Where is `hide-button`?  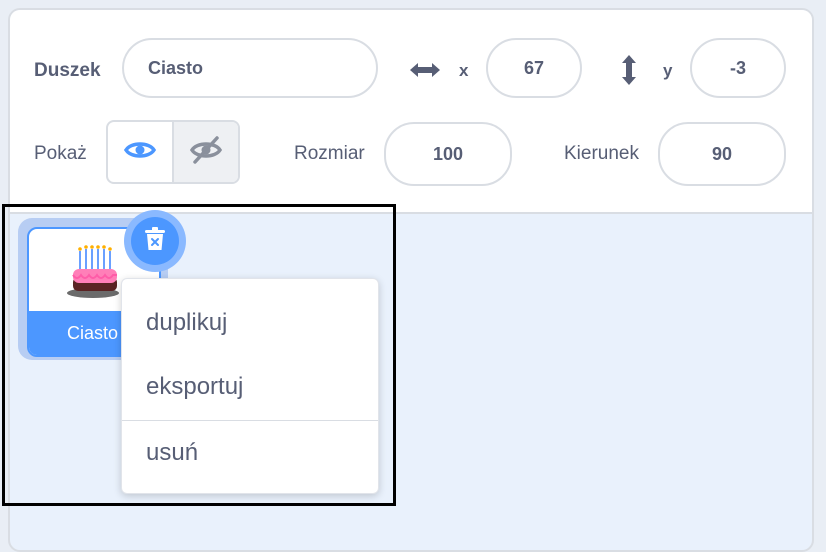 hide-button is located at coordinates (205, 152).